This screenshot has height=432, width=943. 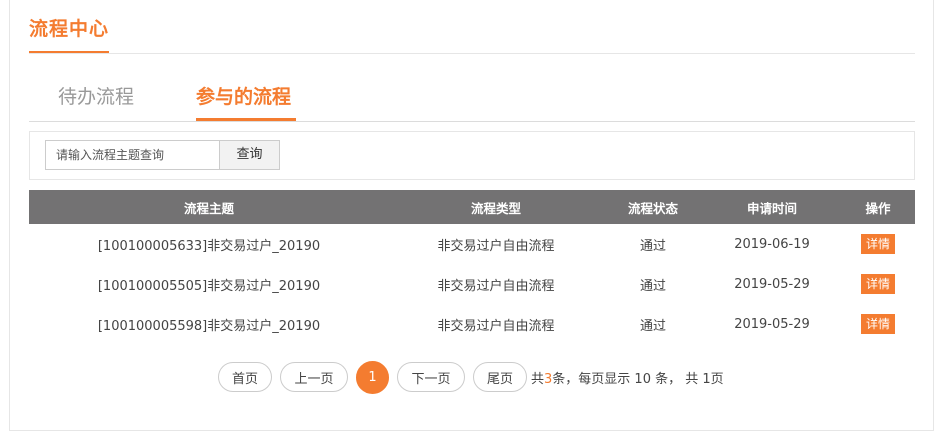 I want to click on last-page-button: 尾页, so click(x=500, y=377).